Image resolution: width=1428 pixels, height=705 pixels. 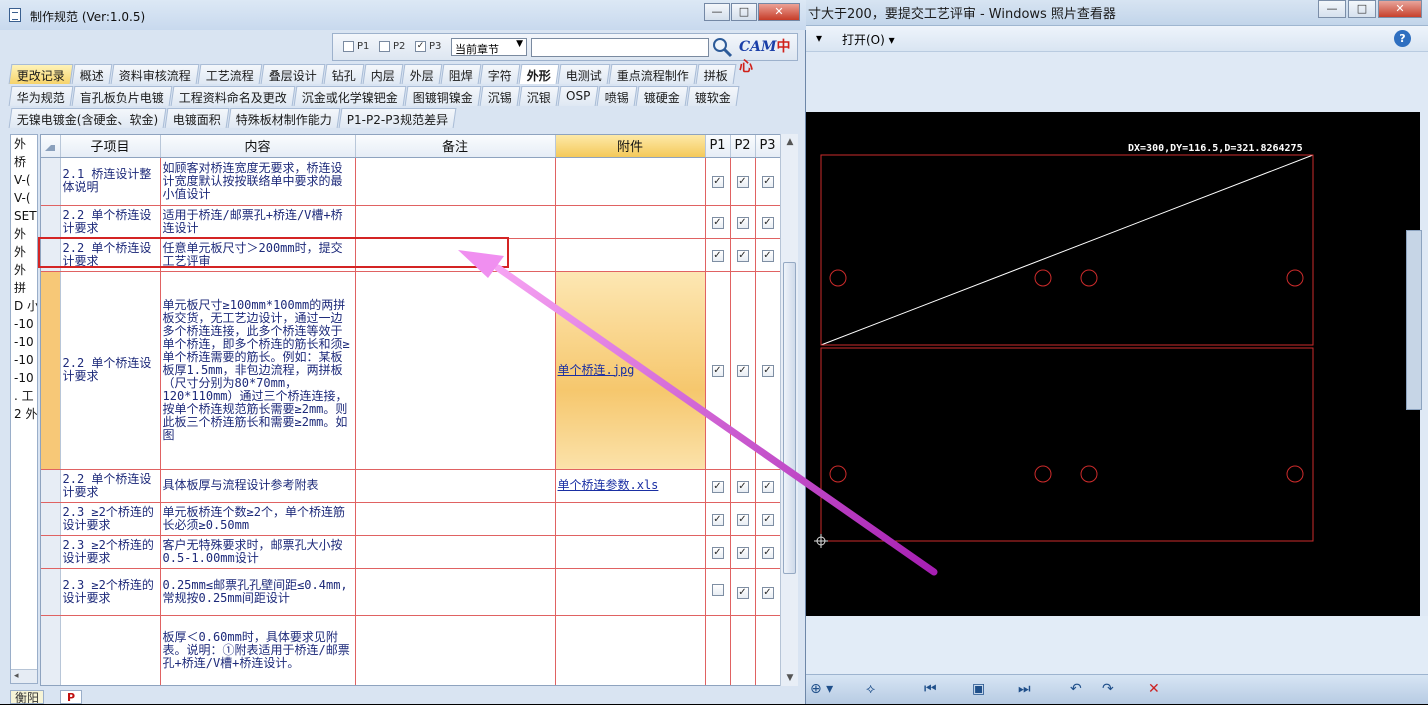 I want to click on dialog-close-button: ✕, so click(x=779, y=12).